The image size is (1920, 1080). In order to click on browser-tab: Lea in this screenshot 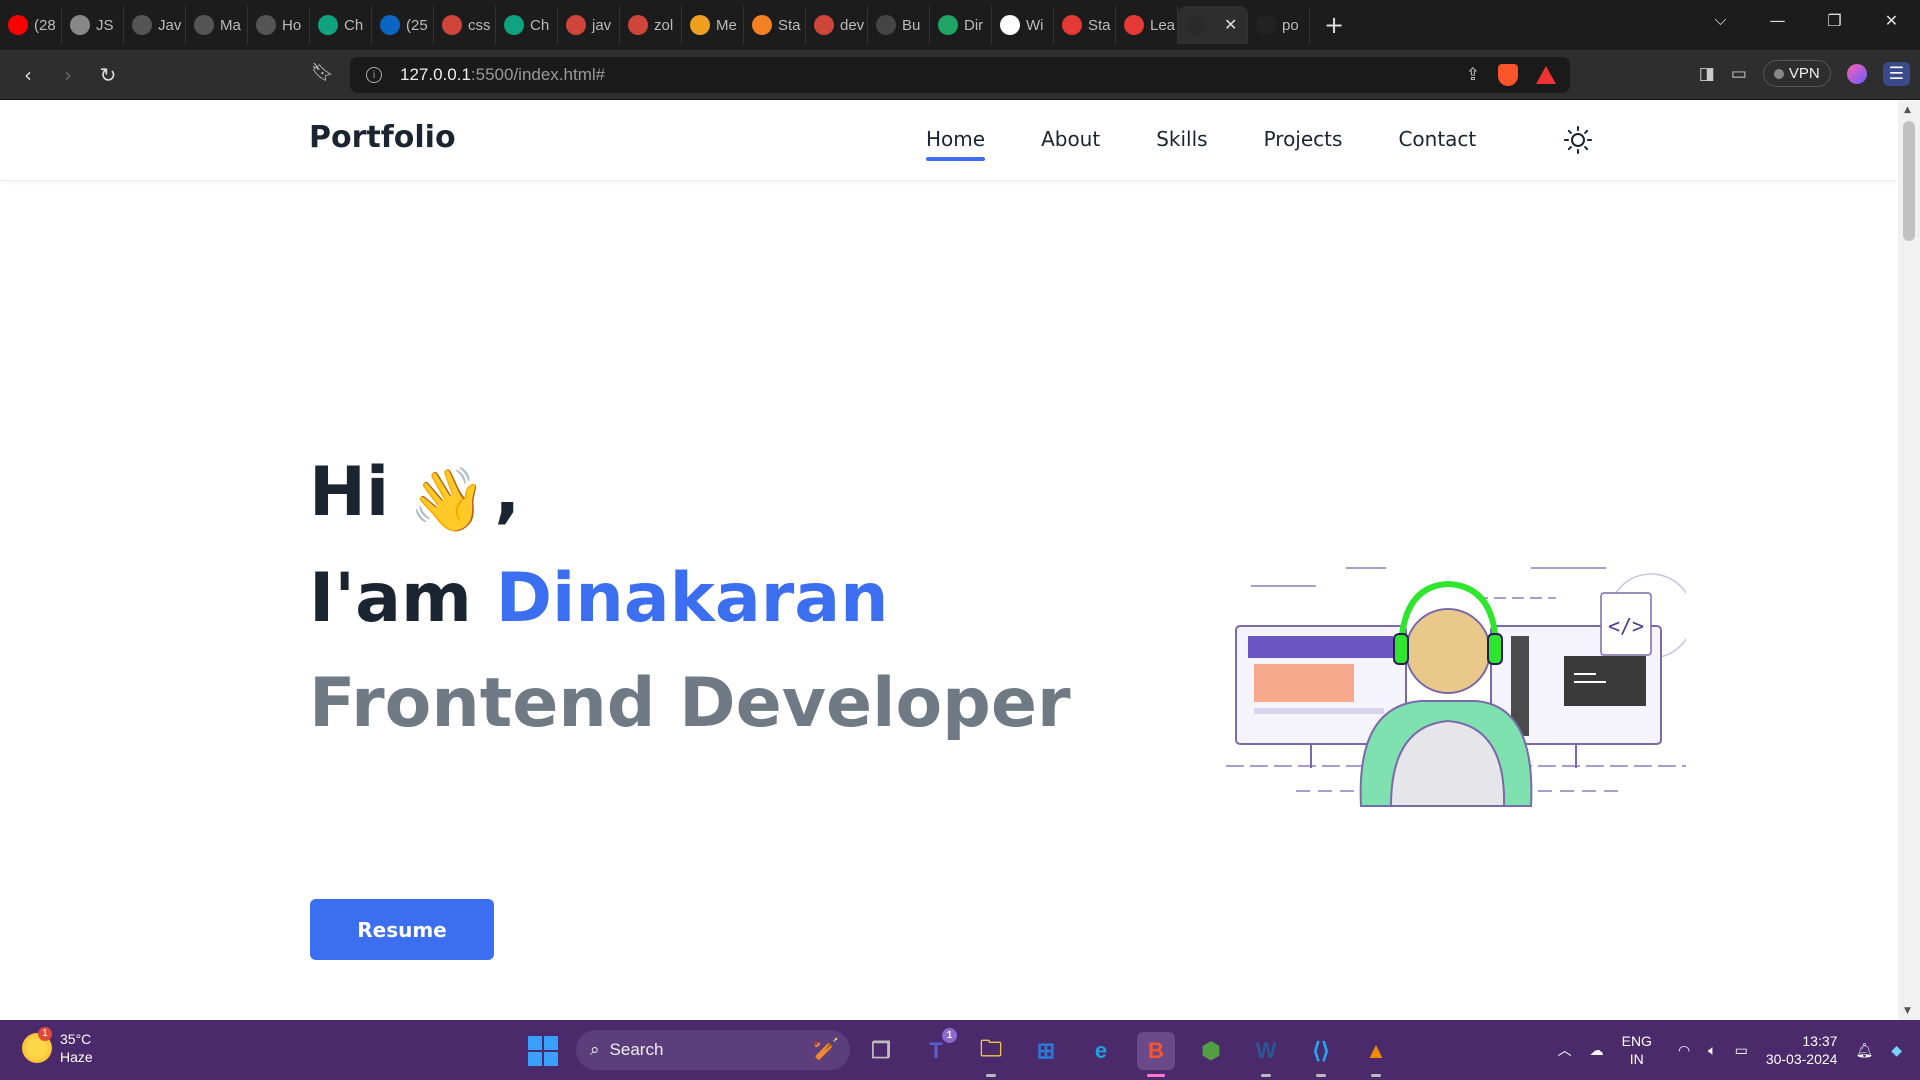, I will do `click(1147, 25)`.